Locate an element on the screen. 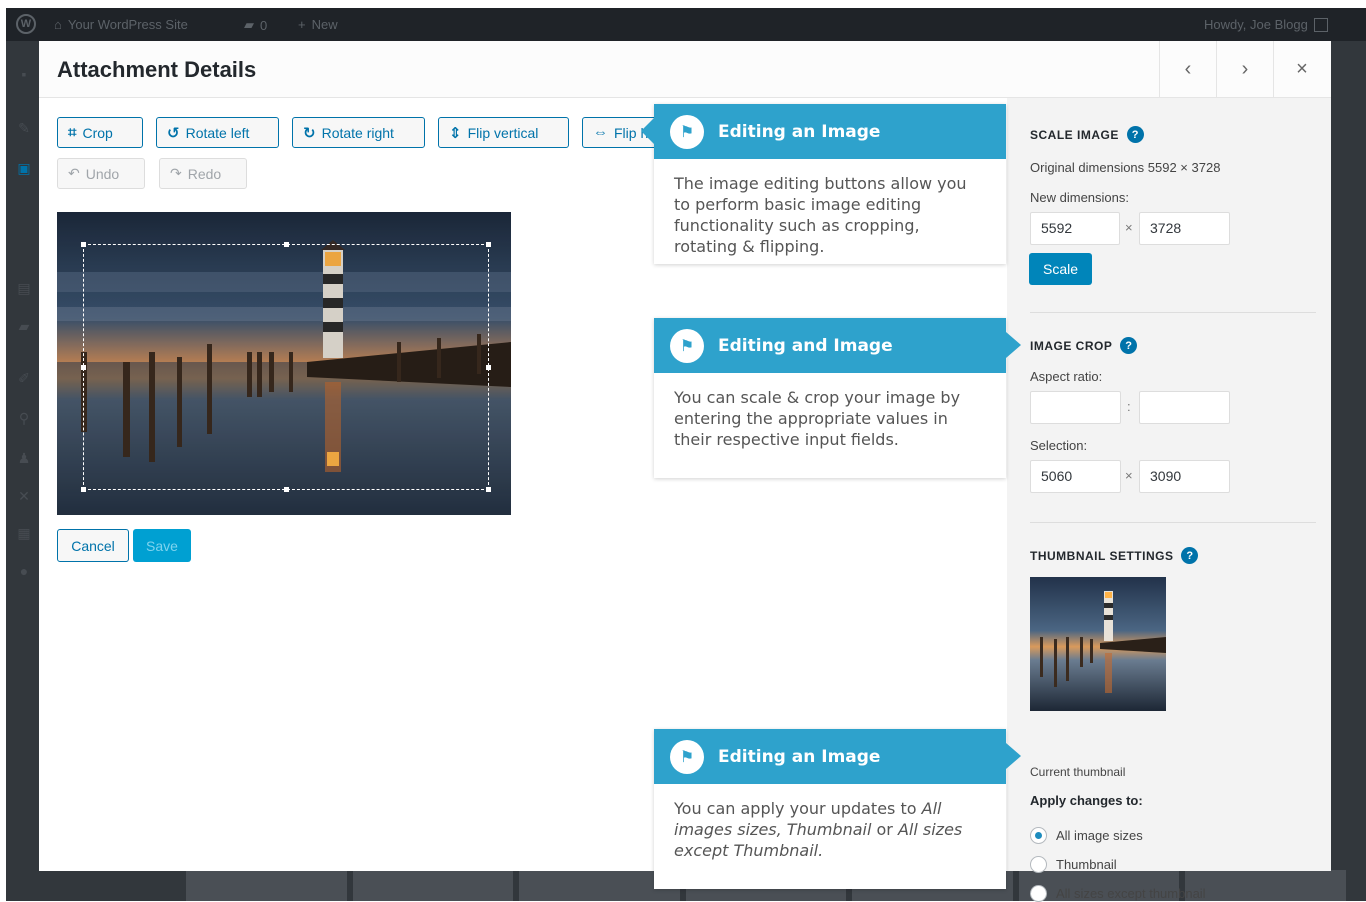 This screenshot has height=902, width=1366. dashboard-icon: ▪ is located at coordinates (24, 74).